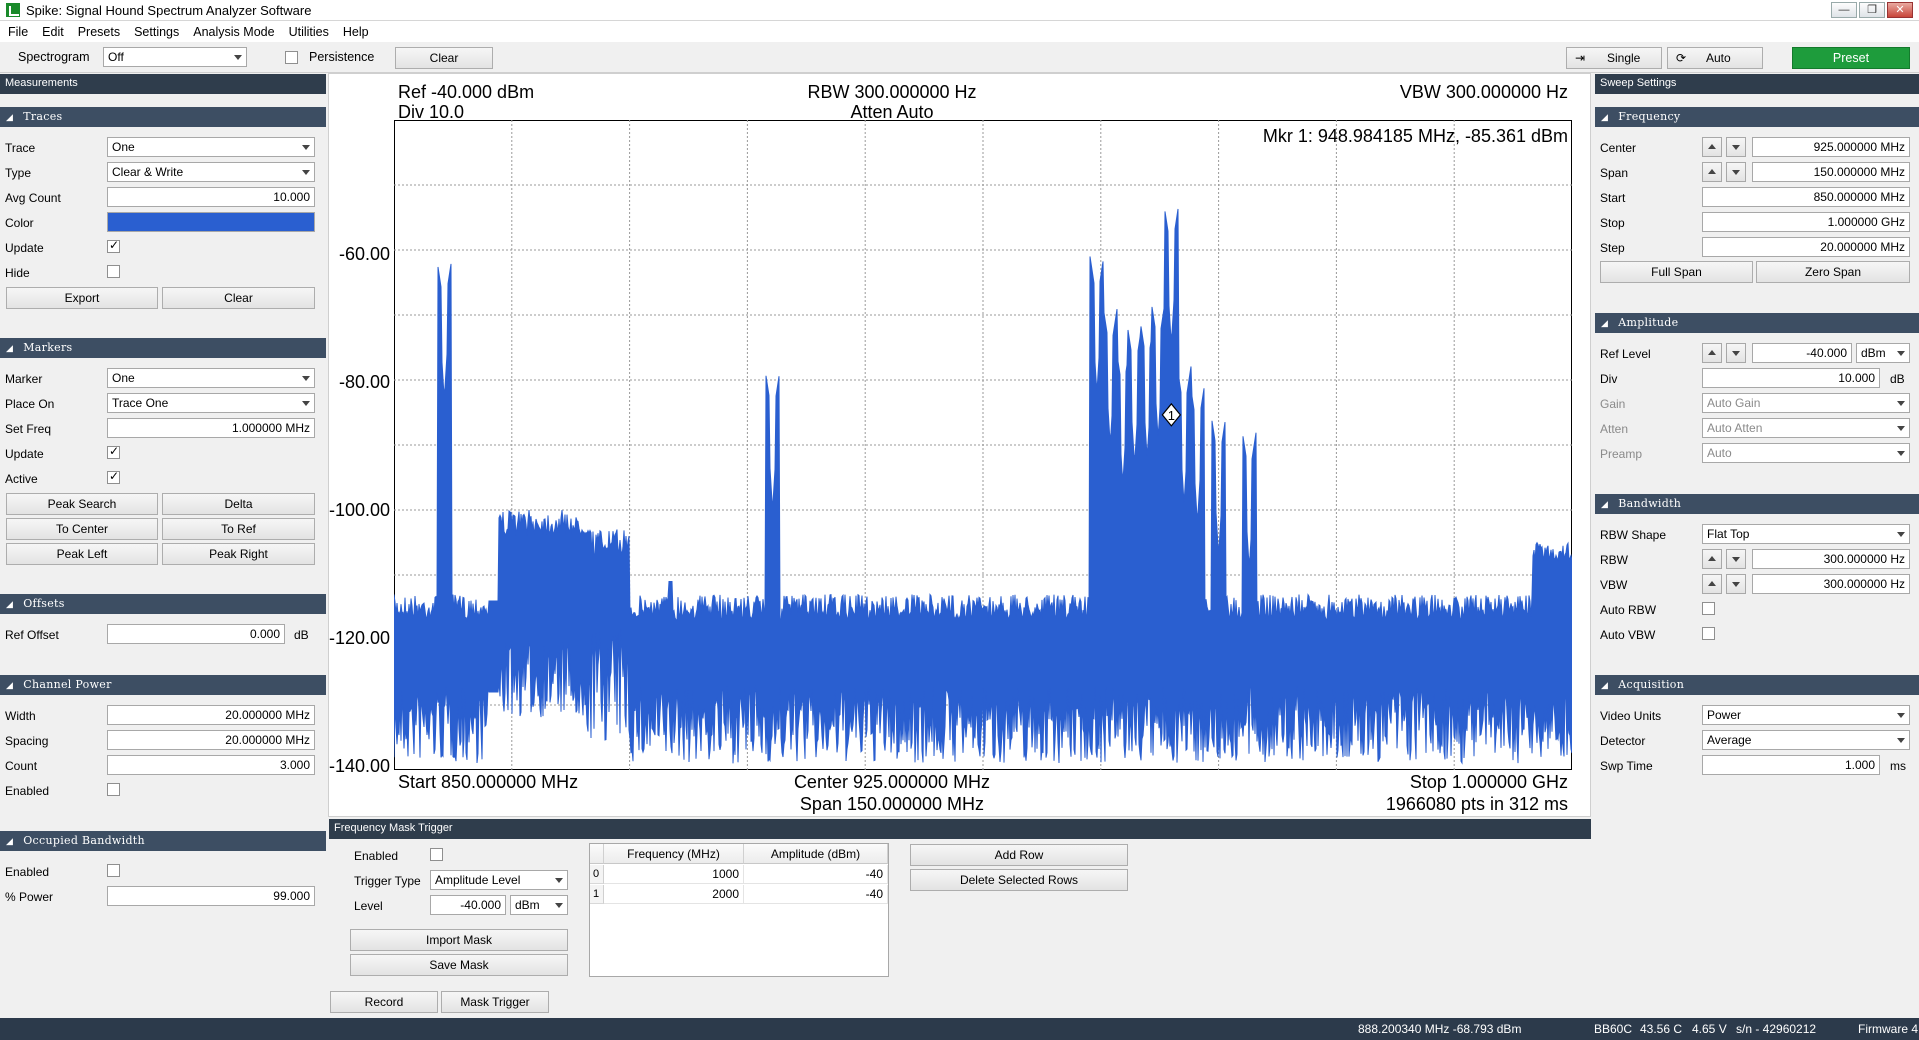 This screenshot has width=1919, height=1040. I want to click on menu-analysis-mode: Analysis Mode, so click(233, 32).